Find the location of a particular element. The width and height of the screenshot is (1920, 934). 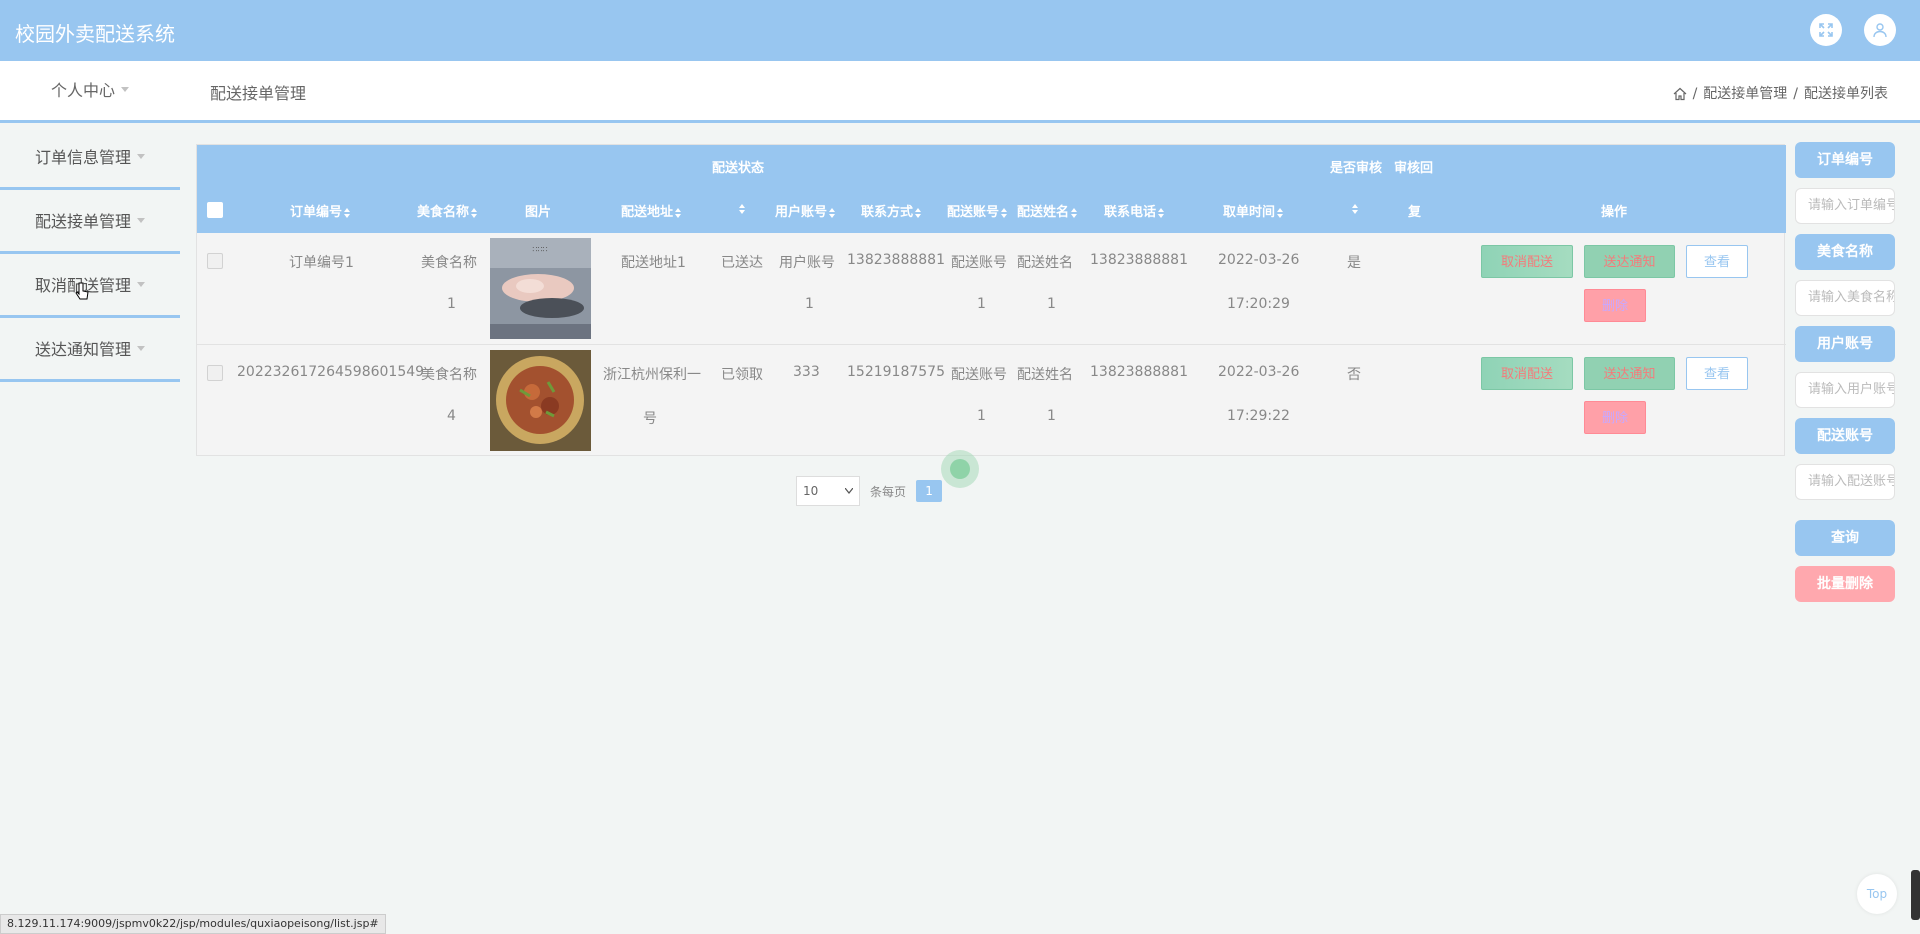

cell-courier-account-line2: 1 is located at coordinates (981, 416).